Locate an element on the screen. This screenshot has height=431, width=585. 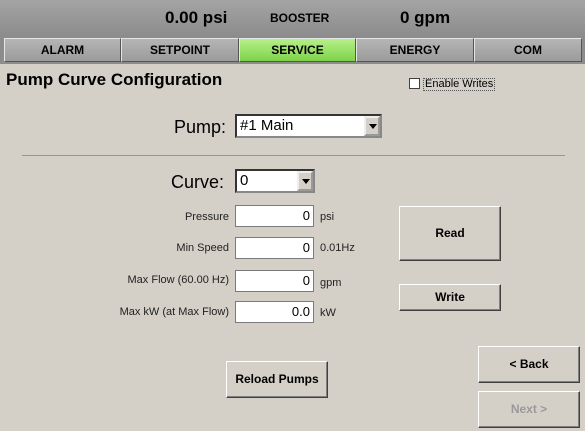
min-speed-unit: 0.01Hz is located at coordinates (337, 248).